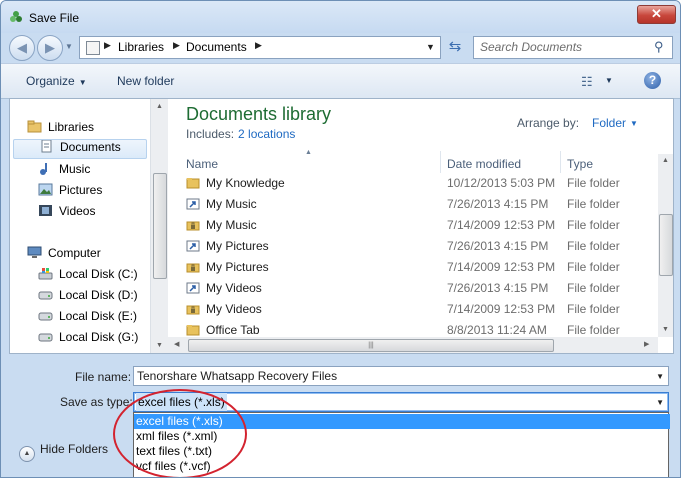 This screenshot has height=478, width=681. I want to click on column-header-date-modified: Date modified, so click(484, 164).